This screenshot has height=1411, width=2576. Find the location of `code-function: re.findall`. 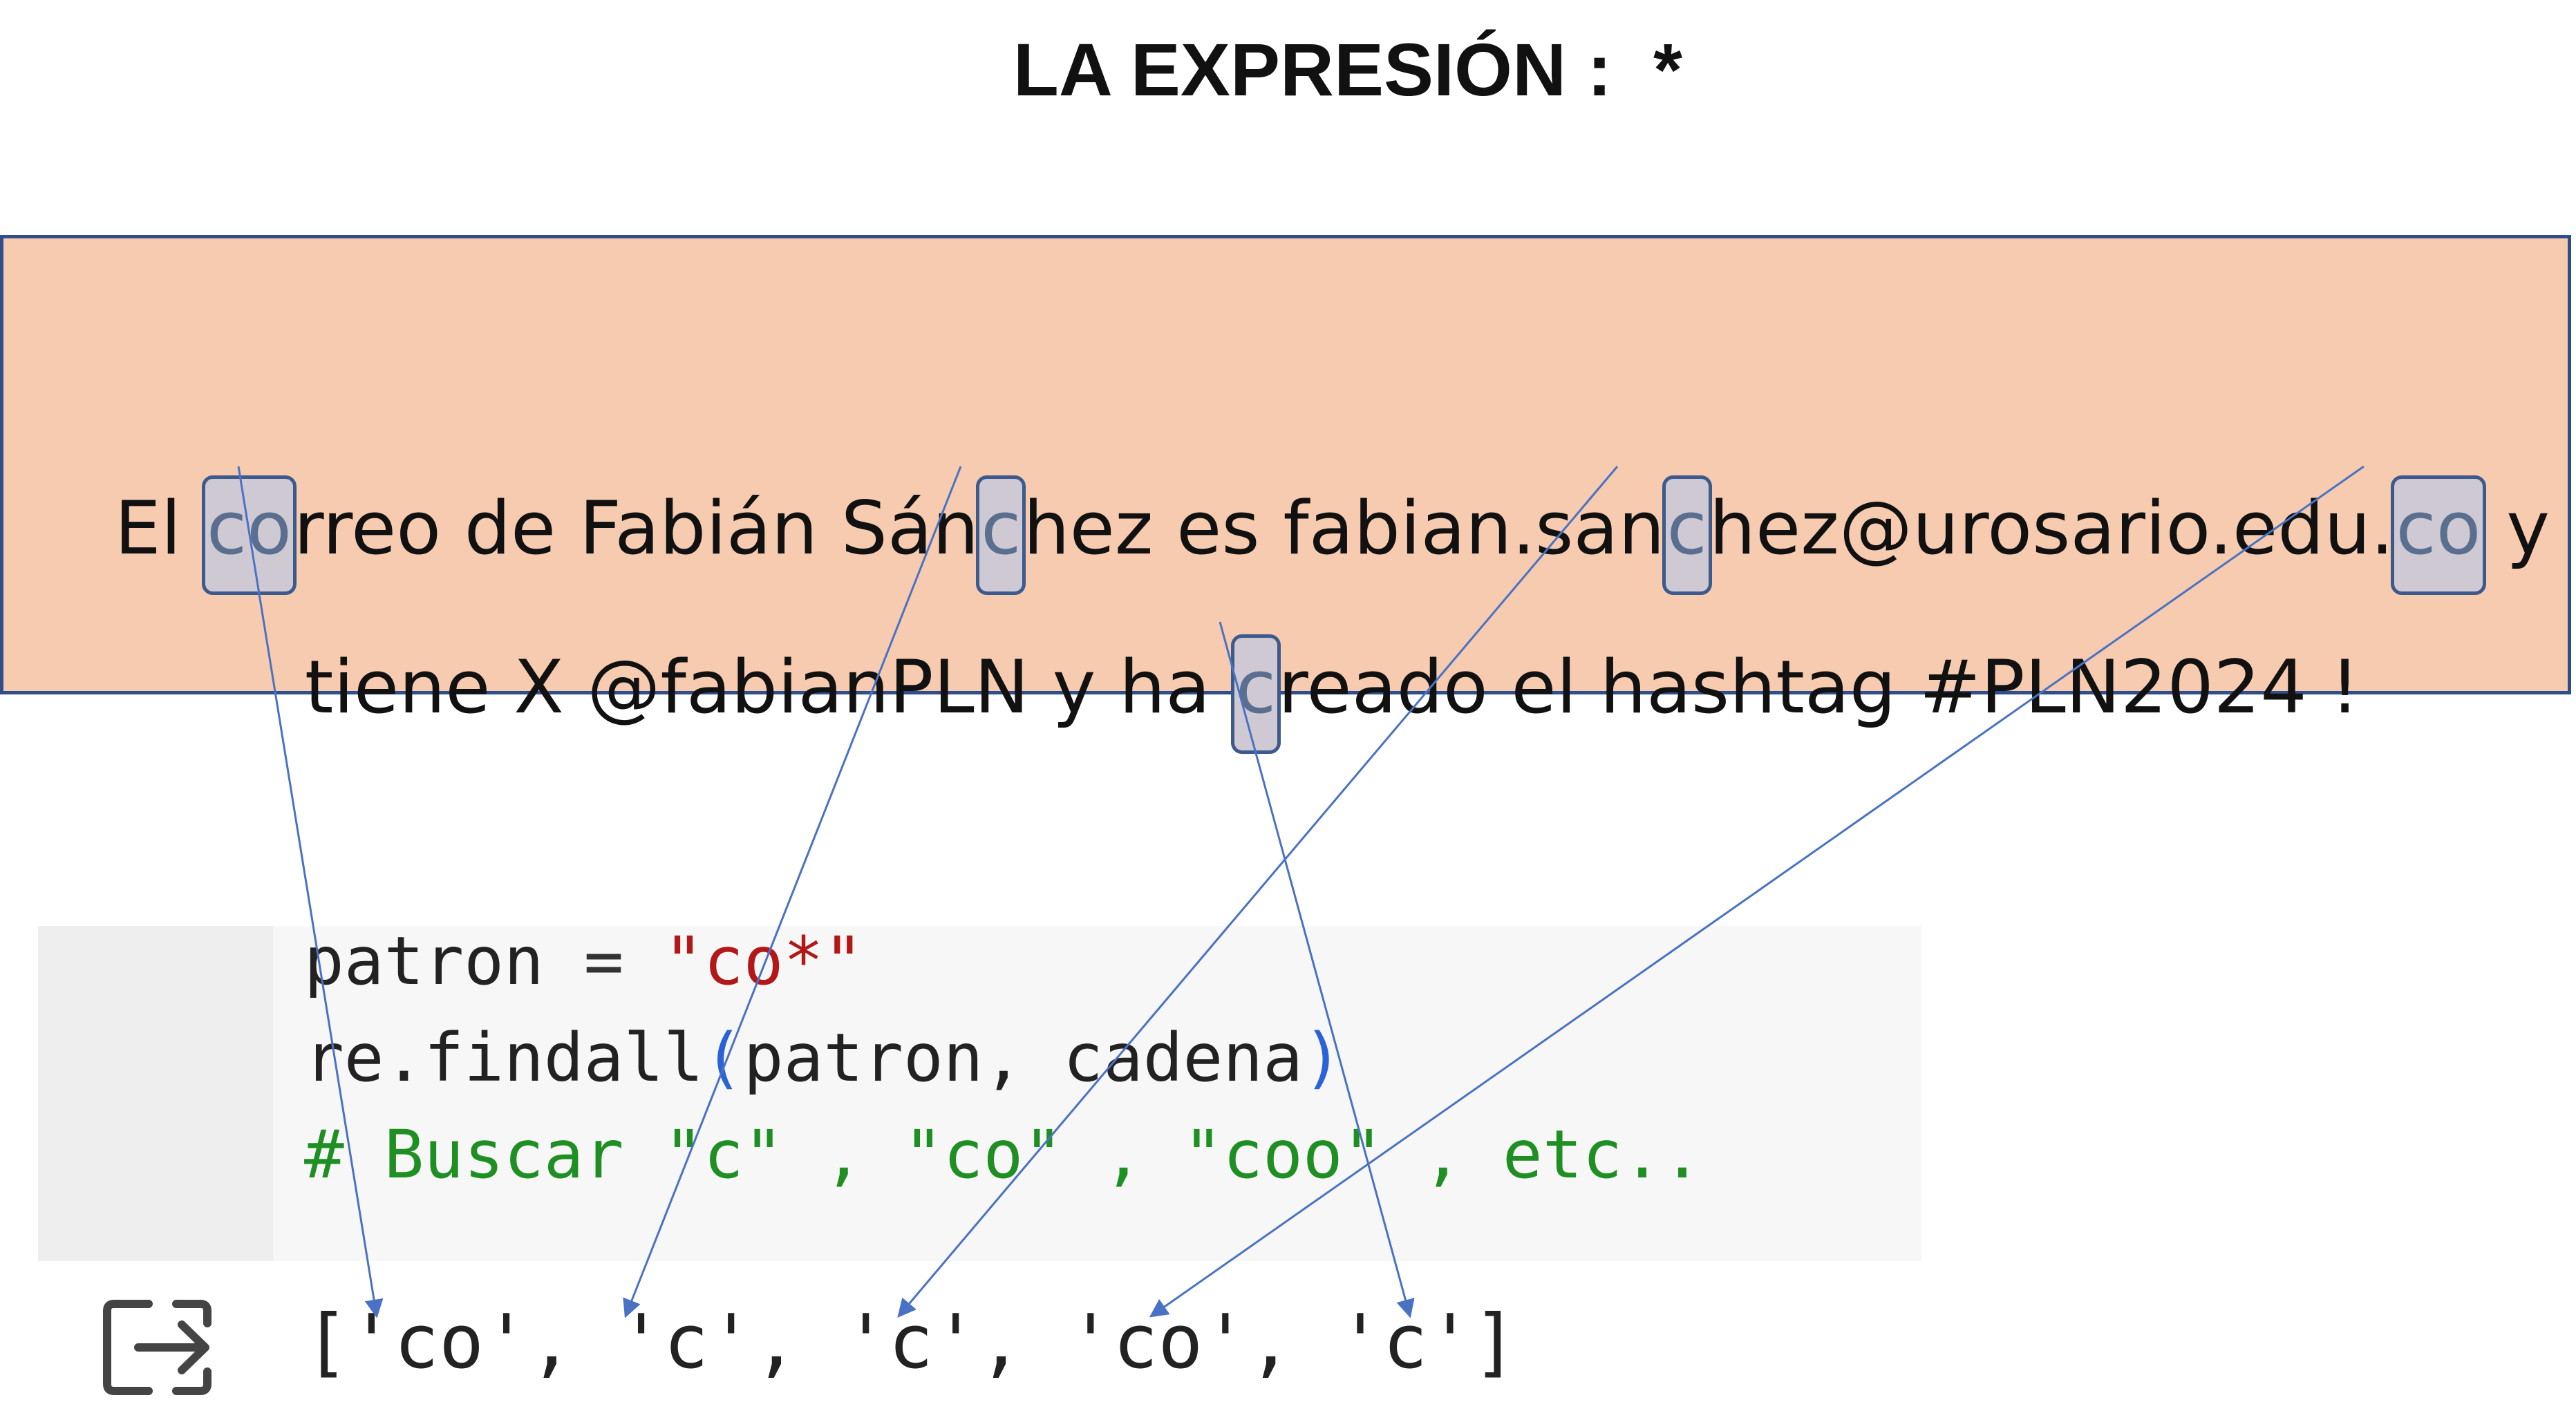

code-function: re.findall is located at coordinates (504, 1058).